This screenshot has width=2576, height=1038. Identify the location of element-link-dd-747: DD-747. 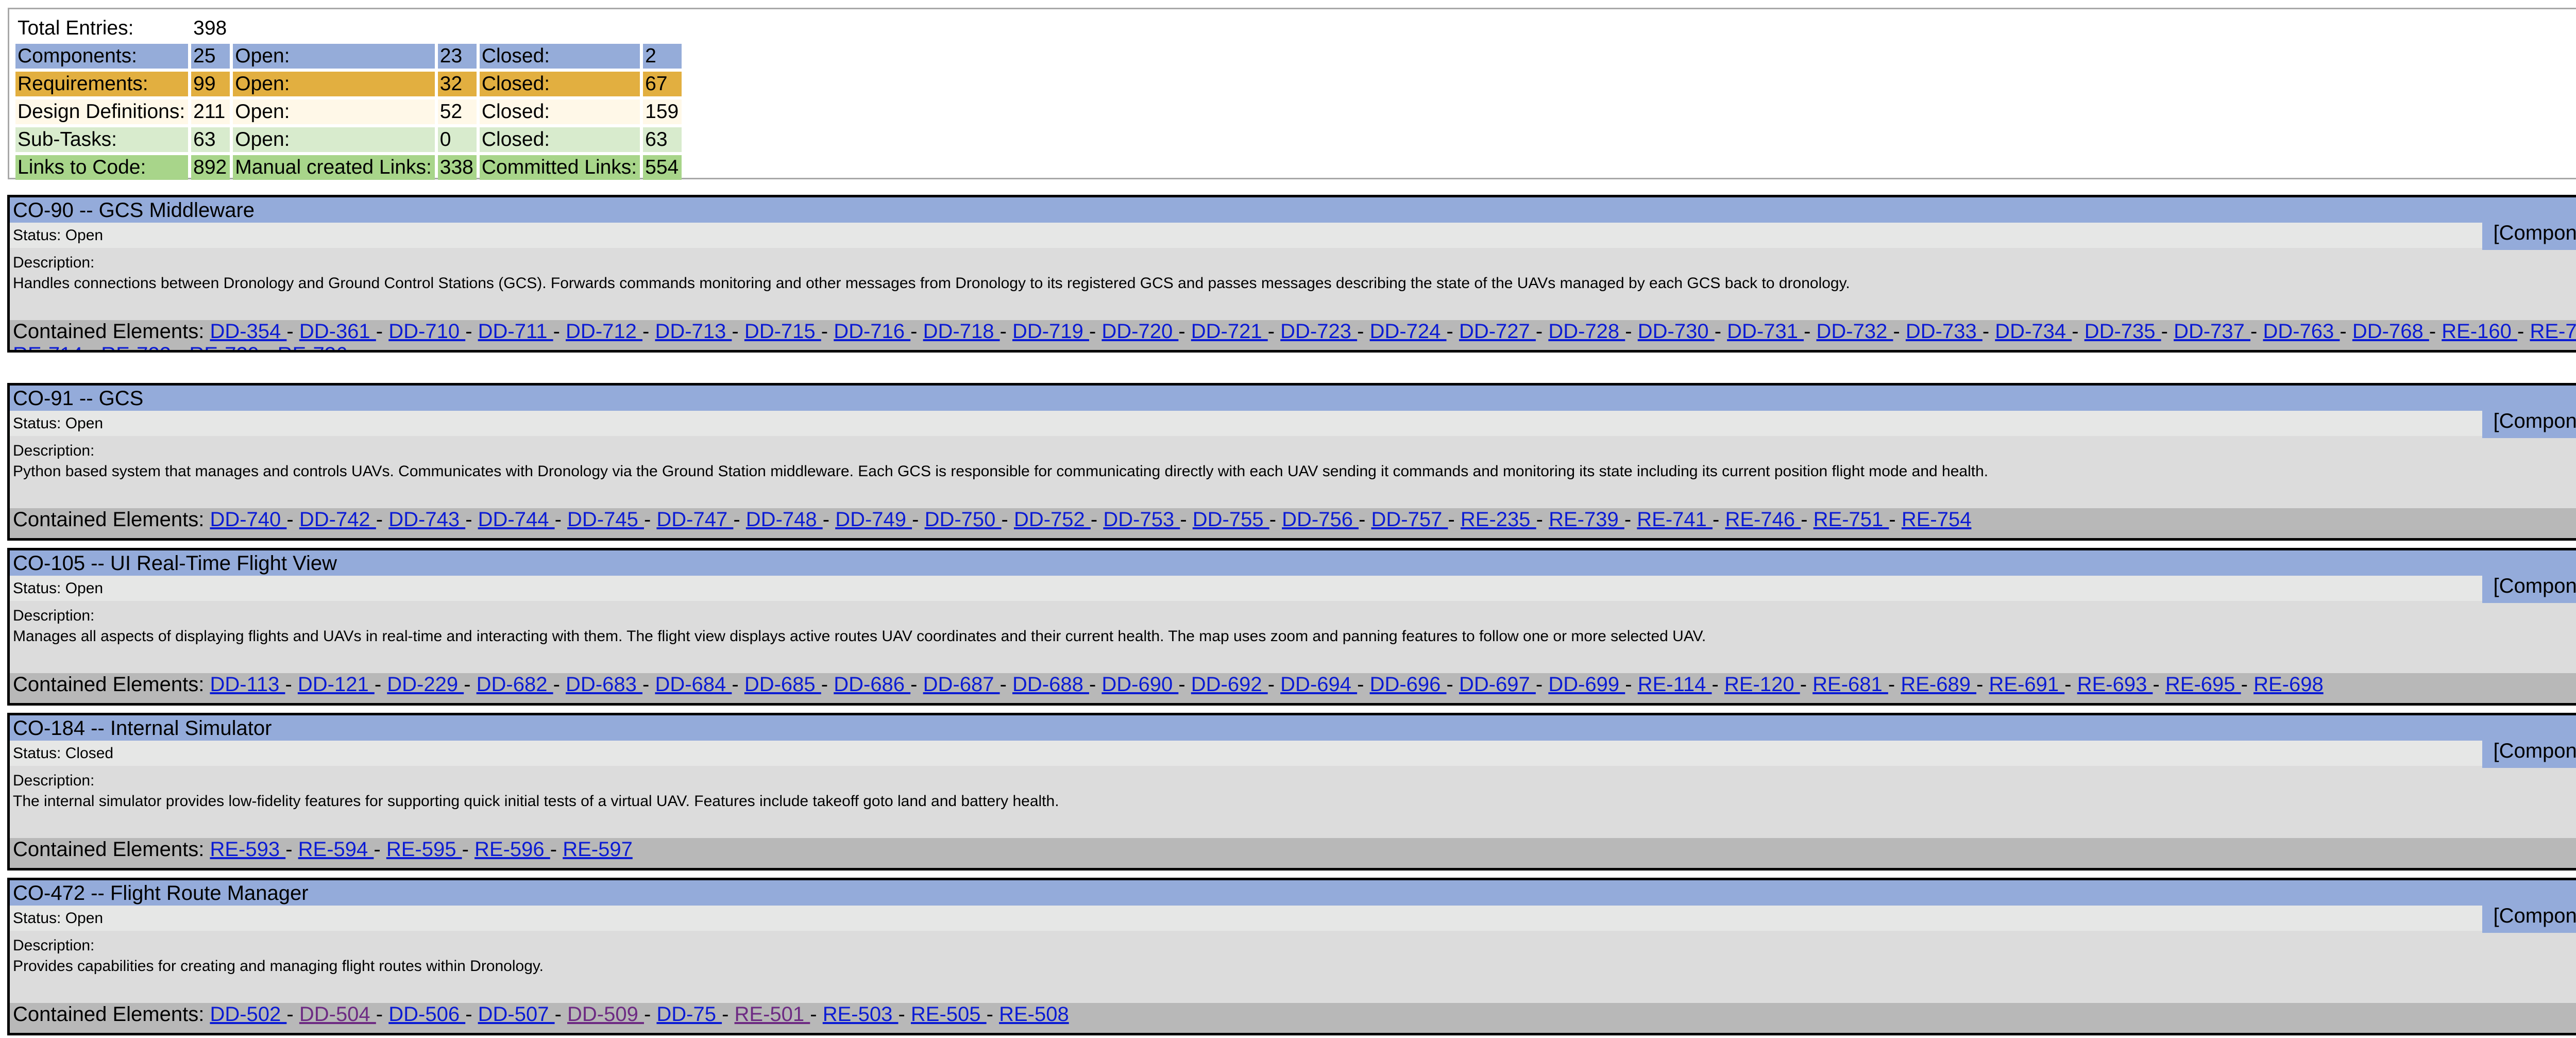
(695, 519).